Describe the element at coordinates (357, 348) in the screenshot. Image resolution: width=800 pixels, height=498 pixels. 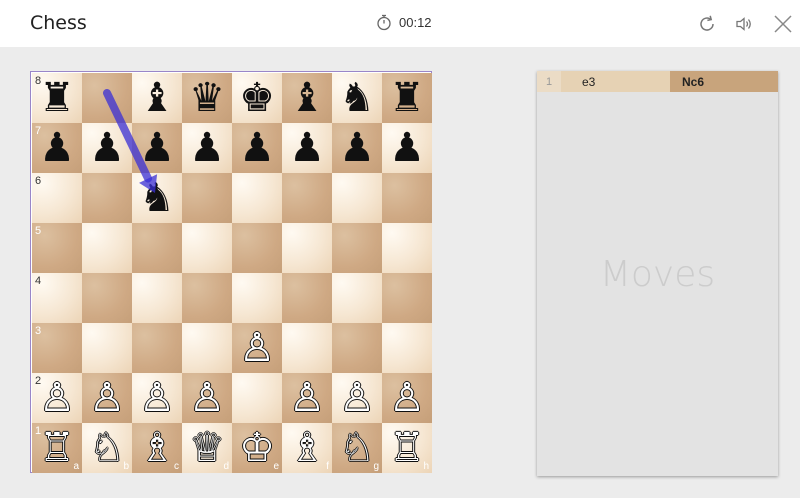
I see `square-g3` at that location.